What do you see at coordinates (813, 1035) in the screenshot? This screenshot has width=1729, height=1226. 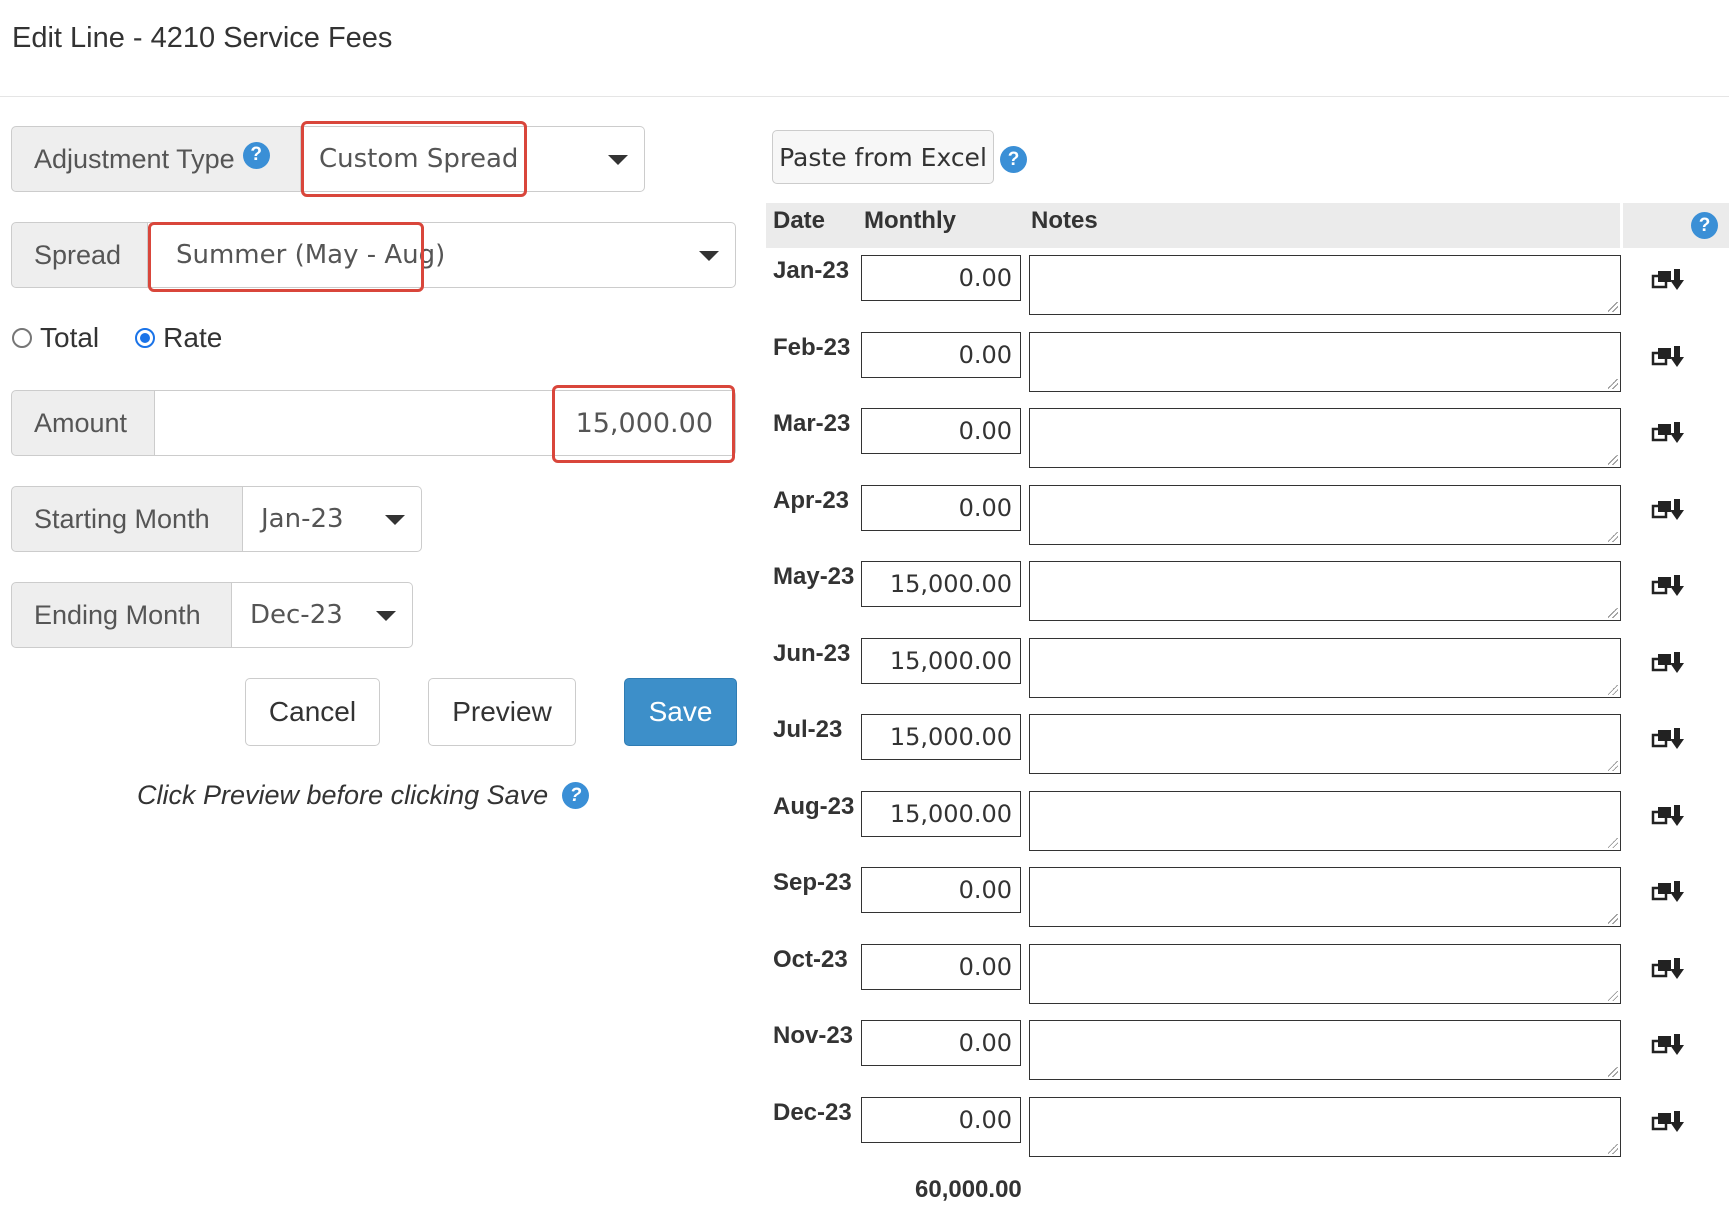 I see `row-date: Nov-23` at bounding box center [813, 1035].